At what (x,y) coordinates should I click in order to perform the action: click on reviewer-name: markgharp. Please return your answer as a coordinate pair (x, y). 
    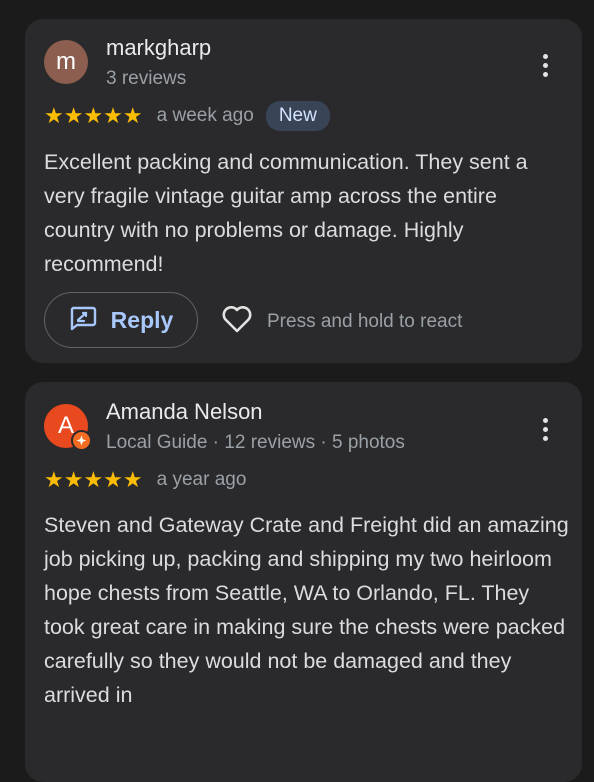
    Looking at the image, I should click on (158, 48).